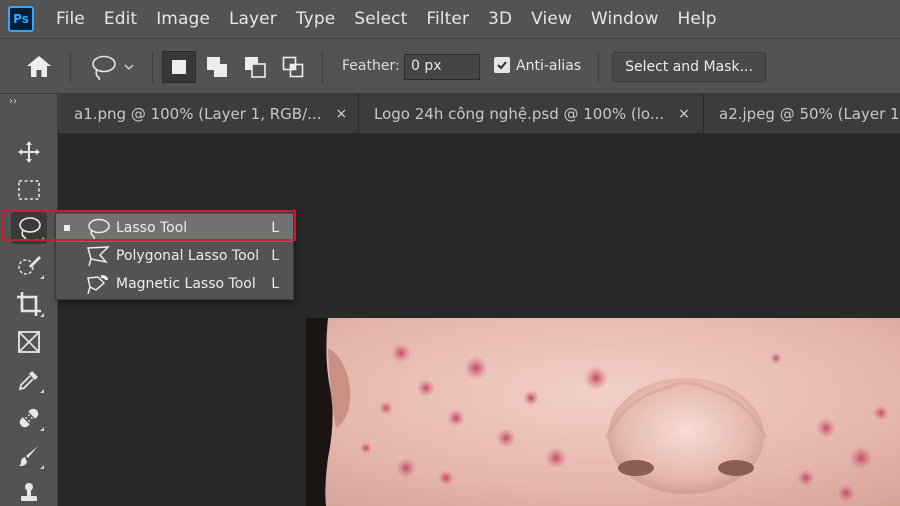 Image resolution: width=900 pixels, height=506 pixels. What do you see at coordinates (549, 66) in the screenshot?
I see `anti-alias-label: Anti-alias` at bounding box center [549, 66].